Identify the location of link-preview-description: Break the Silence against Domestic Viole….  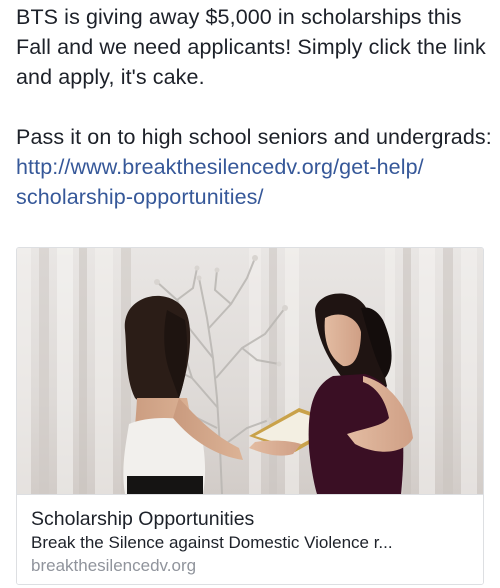
(212, 542).